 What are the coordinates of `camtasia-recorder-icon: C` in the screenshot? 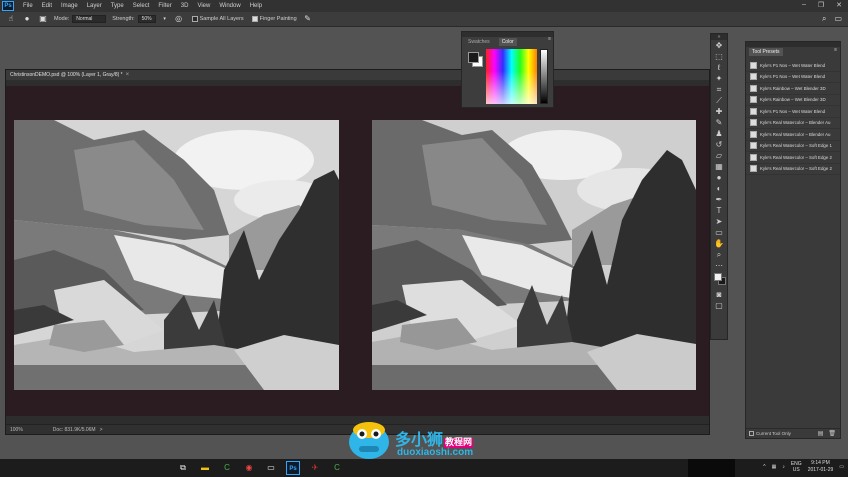 It's located at (337, 468).